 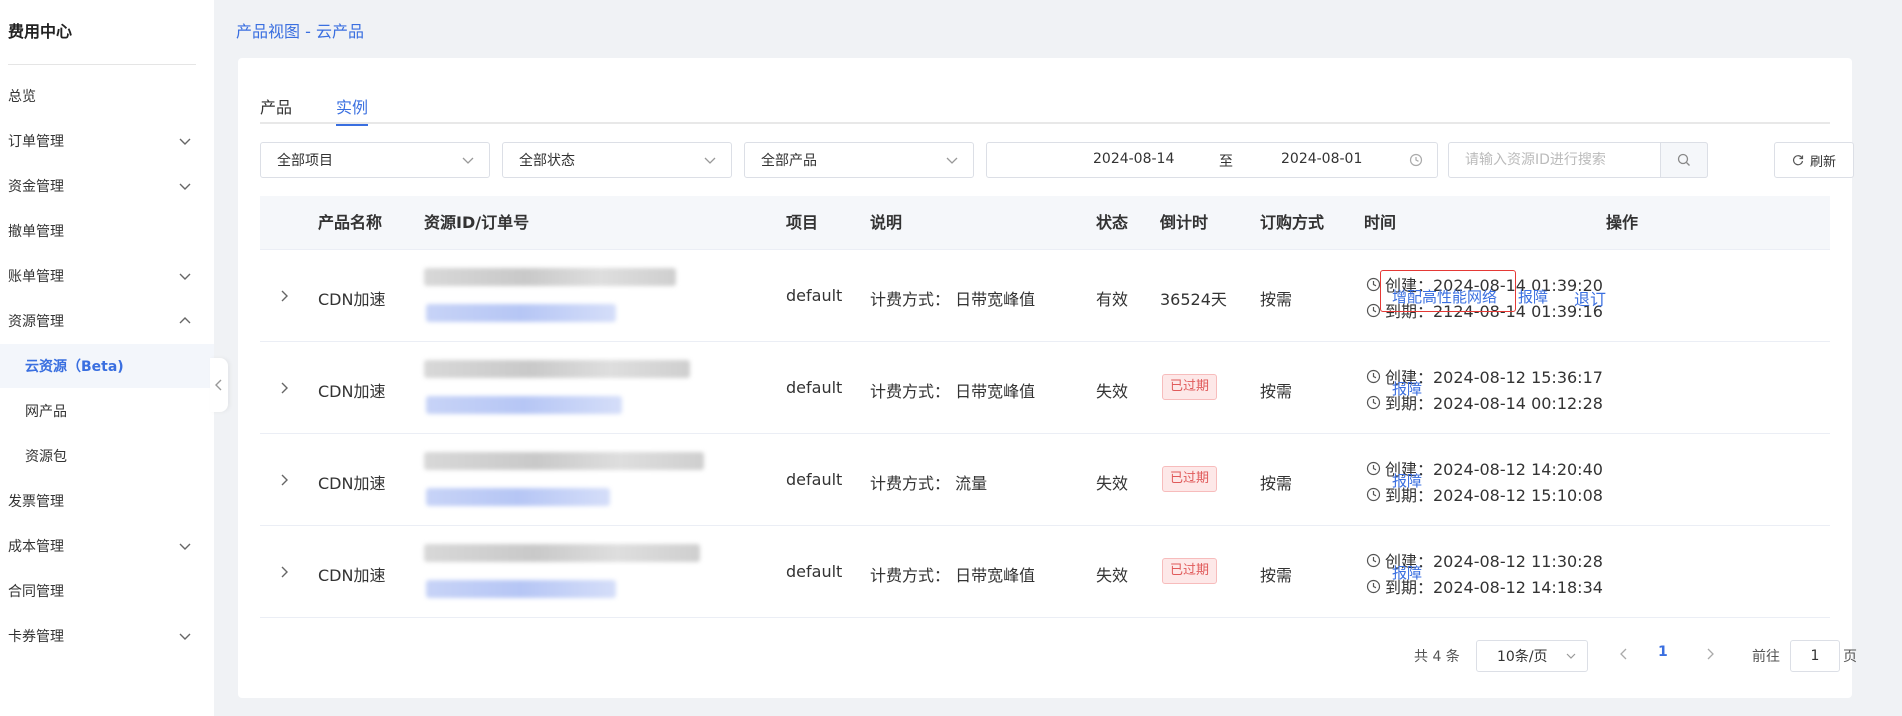 What do you see at coordinates (185, 321) in the screenshot?
I see `chevron-up-icon` at bounding box center [185, 321].